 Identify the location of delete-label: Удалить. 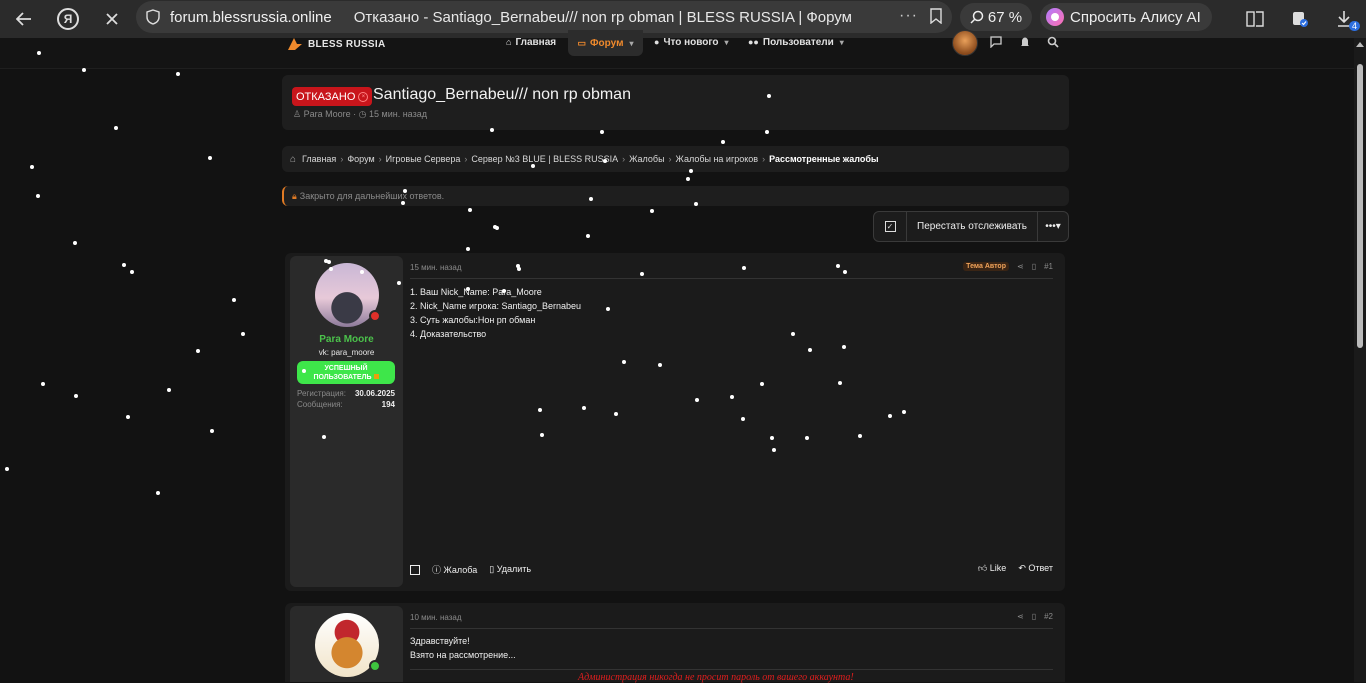
(514, 569).